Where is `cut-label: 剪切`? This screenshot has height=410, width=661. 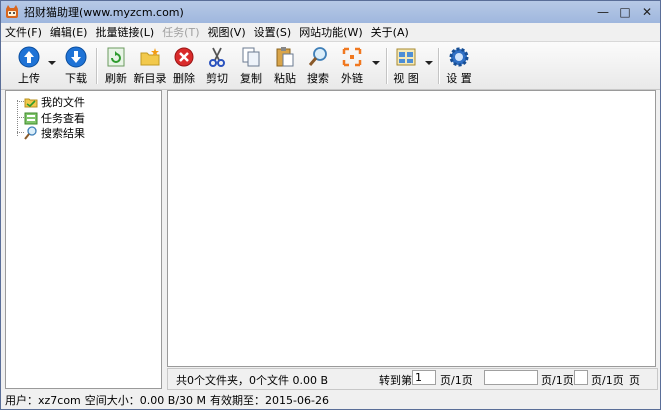 cut-label: 剪切 is located at coordinates (217, 78).